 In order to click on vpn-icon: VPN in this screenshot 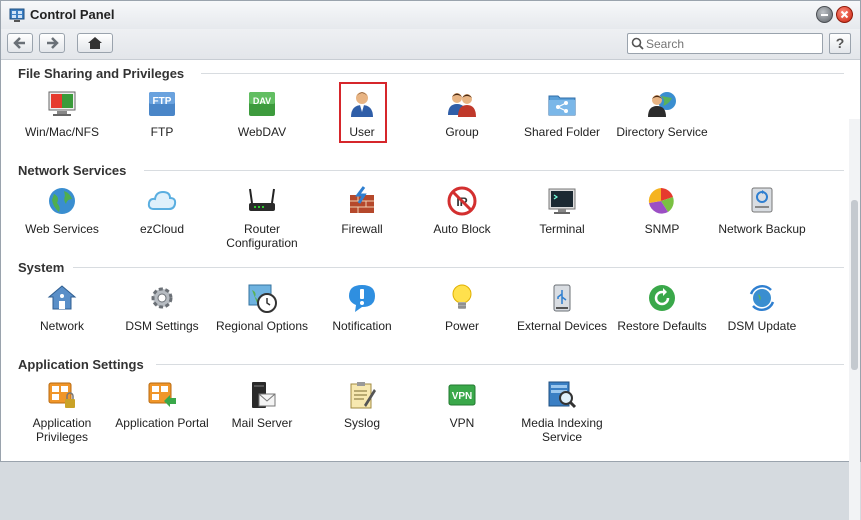, I will do `click(462, 395)`.